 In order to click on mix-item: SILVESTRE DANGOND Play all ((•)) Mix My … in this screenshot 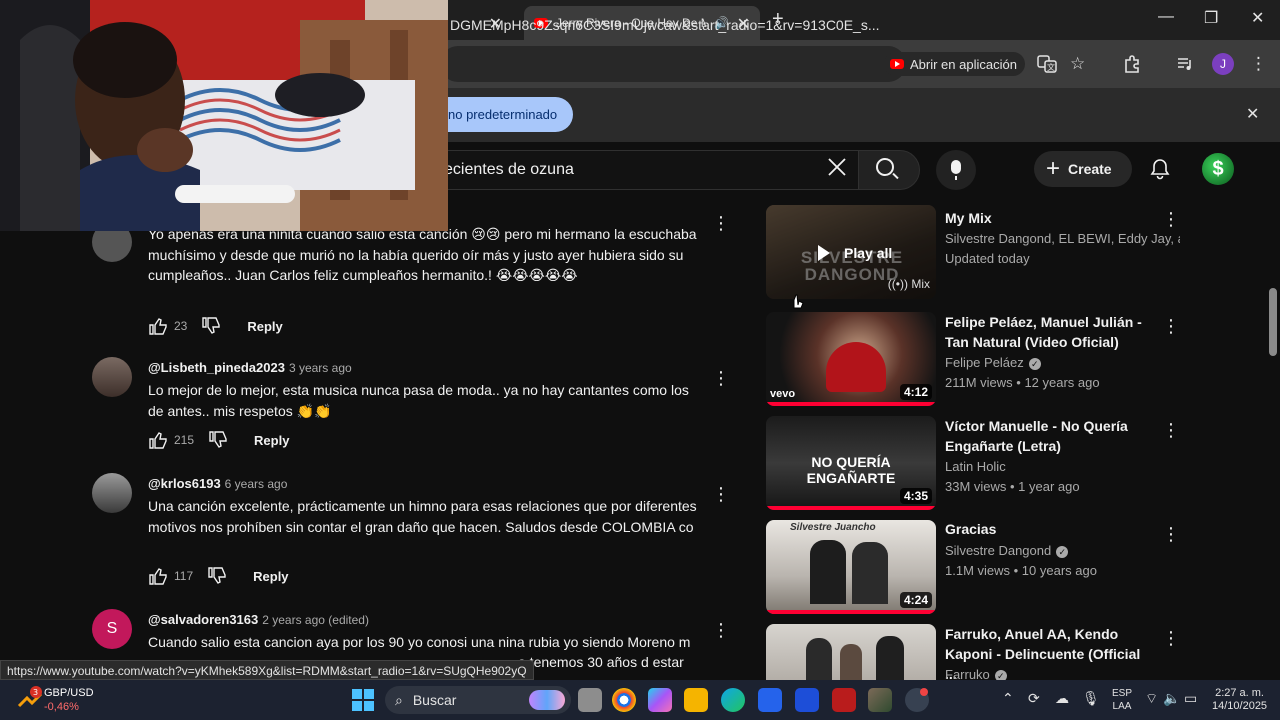, I will do `click(976, 252)`.